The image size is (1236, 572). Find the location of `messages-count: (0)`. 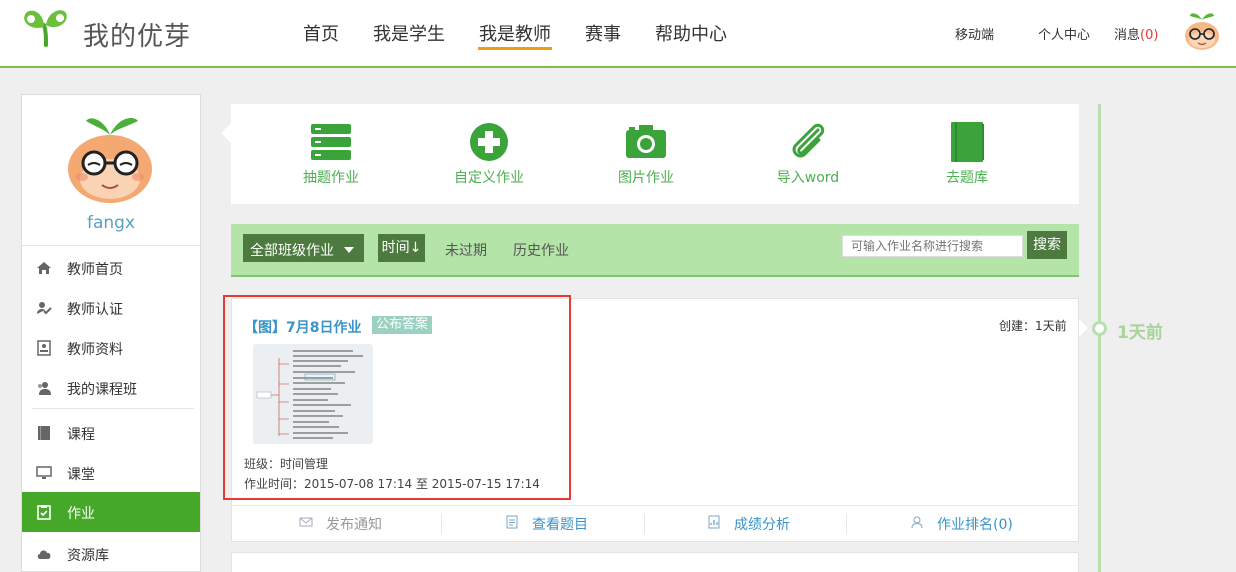

messages-count: (0) is located at coordinates (1149, 35).